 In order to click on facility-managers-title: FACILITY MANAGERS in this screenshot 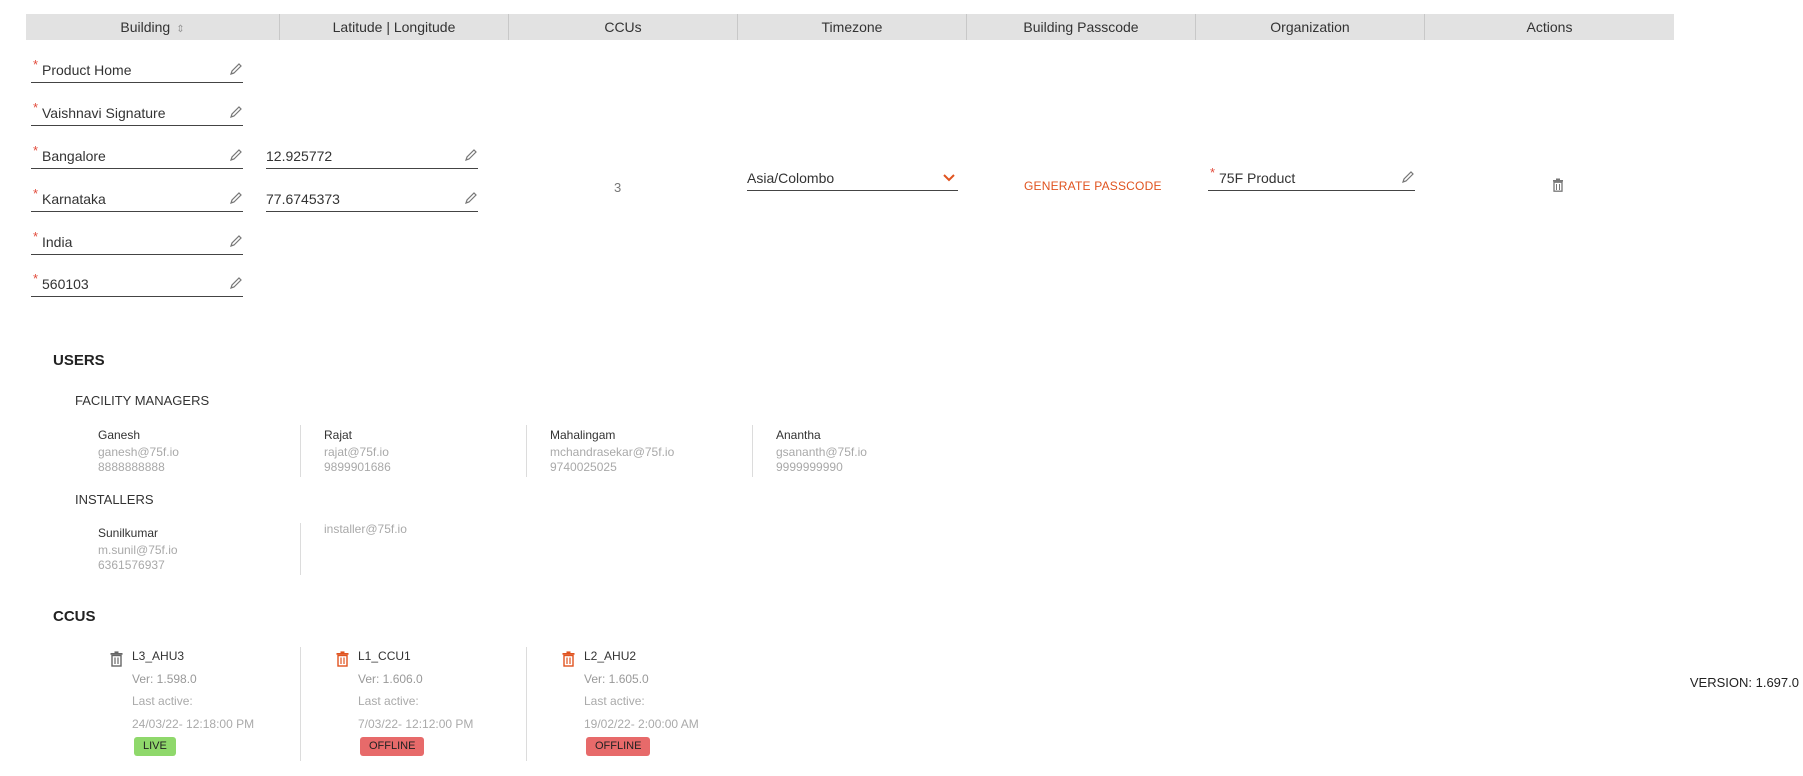, I will do `click(142, 400)`.